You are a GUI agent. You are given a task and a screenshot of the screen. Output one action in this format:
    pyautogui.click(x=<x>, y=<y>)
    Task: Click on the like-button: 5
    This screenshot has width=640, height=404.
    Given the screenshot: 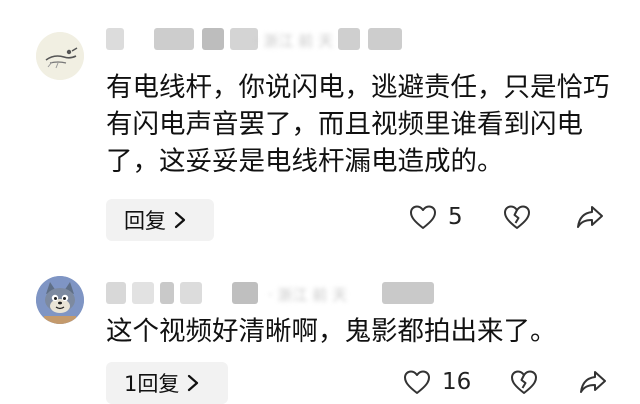 What is the action you would take?
    pyautogui.click(x=435, y=217)
    